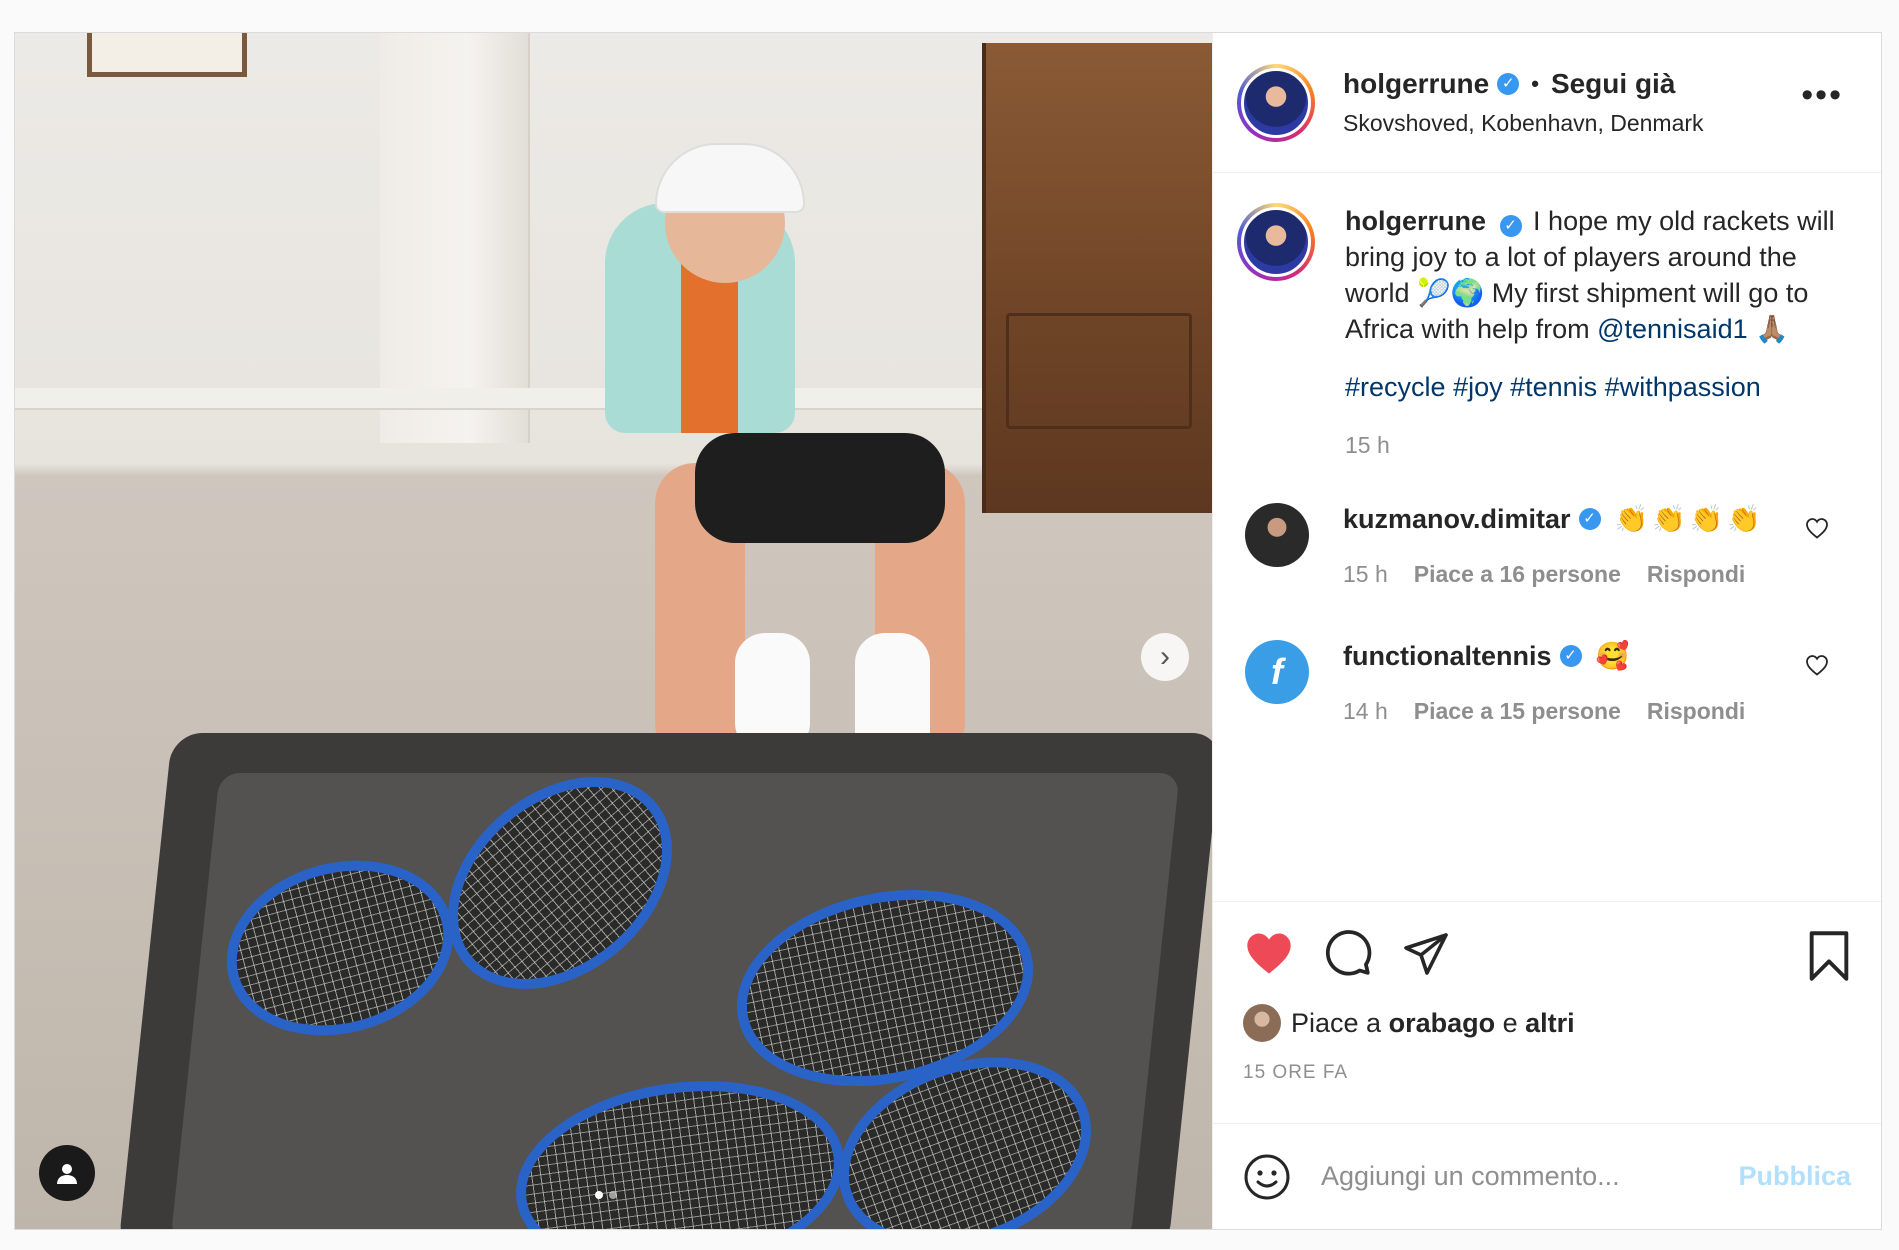 Image resolution: width=1899 pixels, height=1250 pixels. I want to click on likes-prefix: Piace a, so click(1336, 1022).